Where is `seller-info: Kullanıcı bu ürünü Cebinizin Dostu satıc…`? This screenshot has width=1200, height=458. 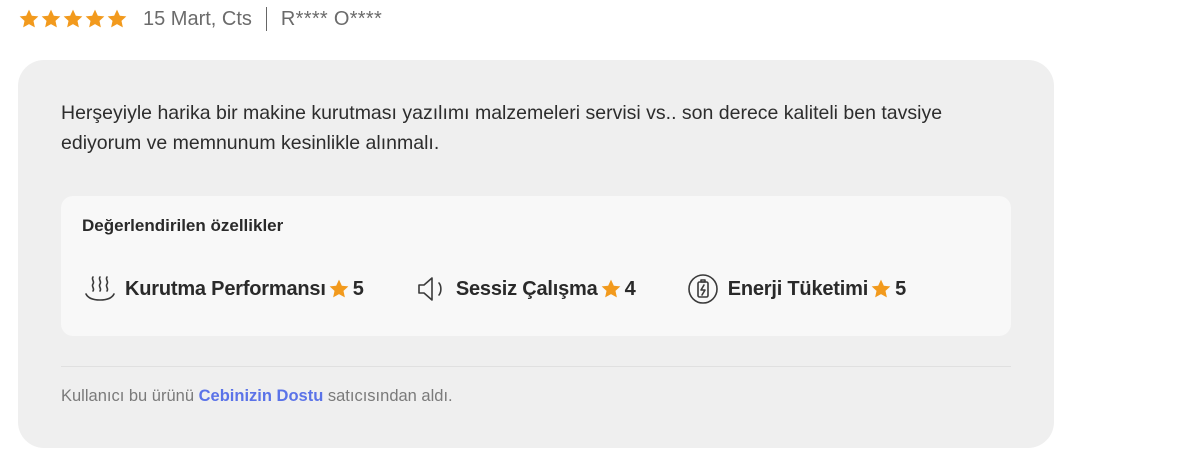
seller-info: Kullanıcı bu ürünü Cebinizin Dostu satıc… is located at coordinates (257, 396).